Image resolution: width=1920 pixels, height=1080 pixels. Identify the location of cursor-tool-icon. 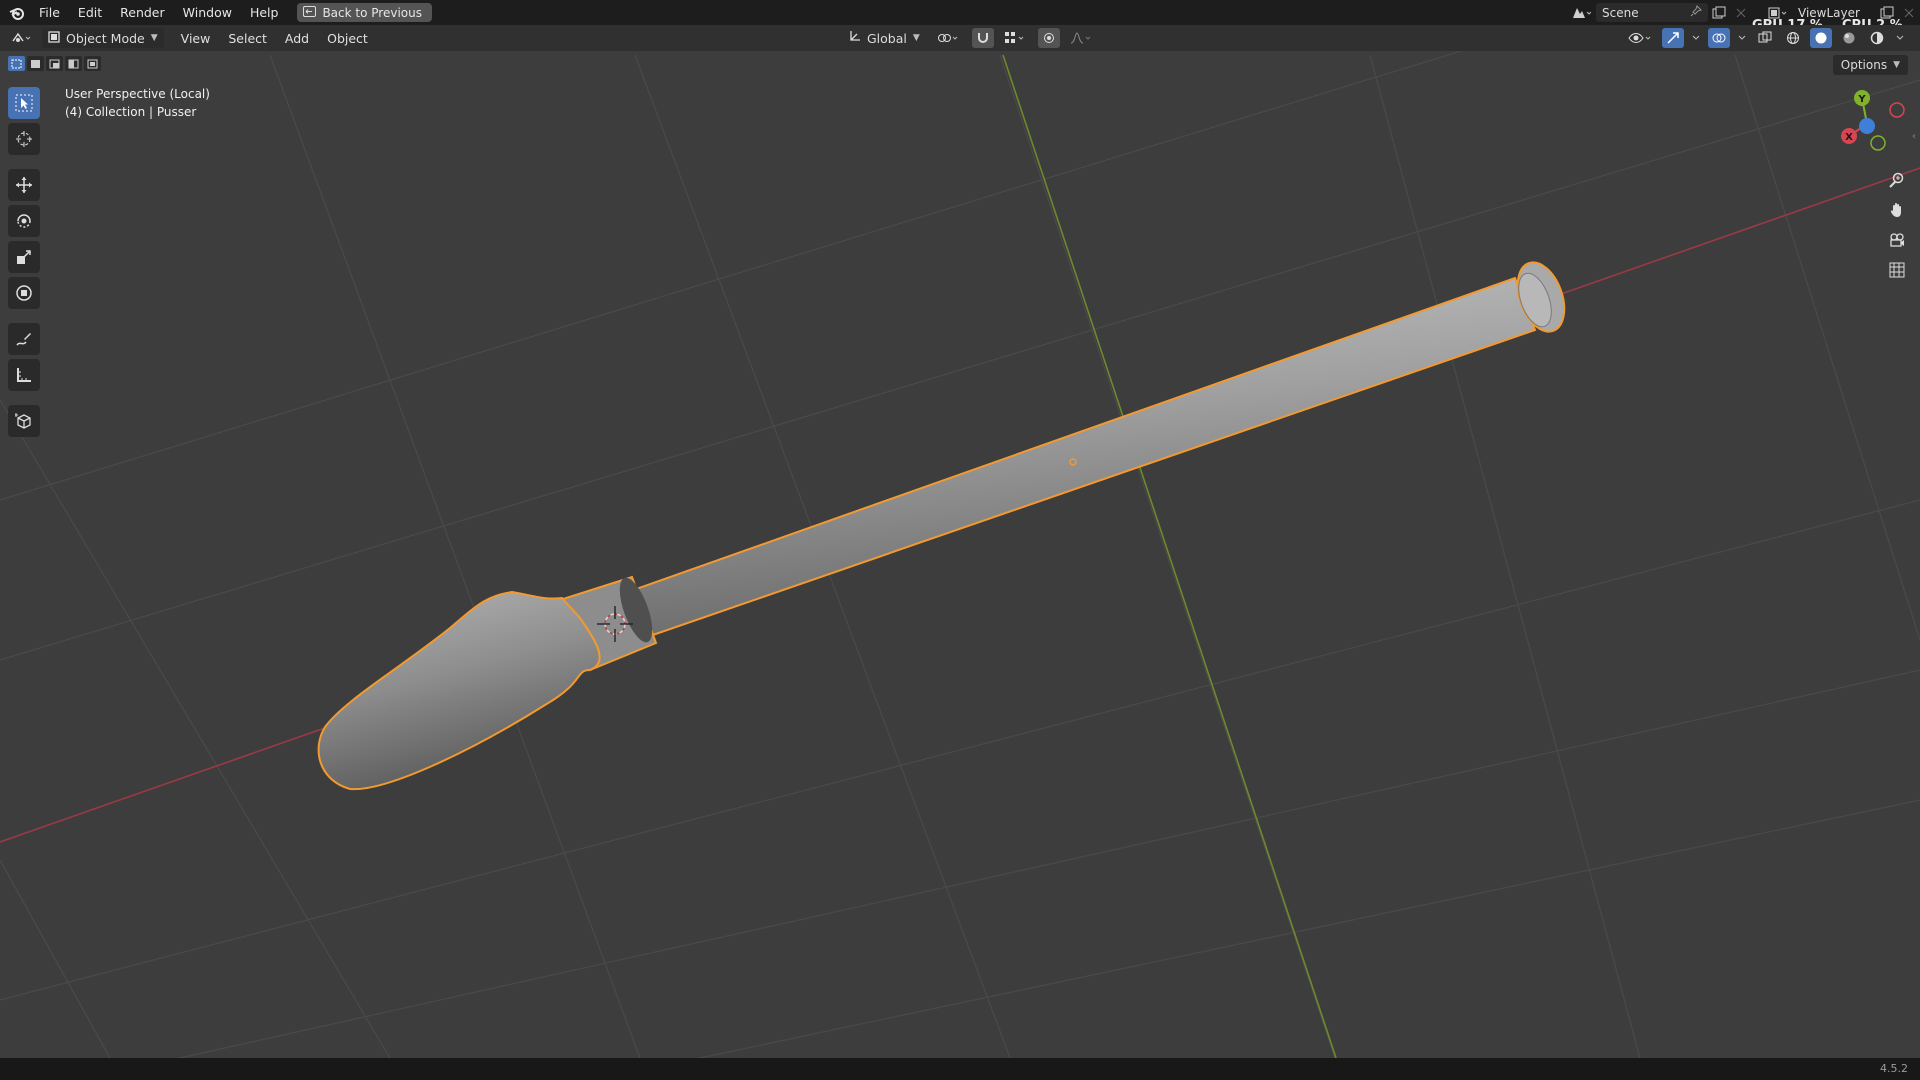
(24, 139).